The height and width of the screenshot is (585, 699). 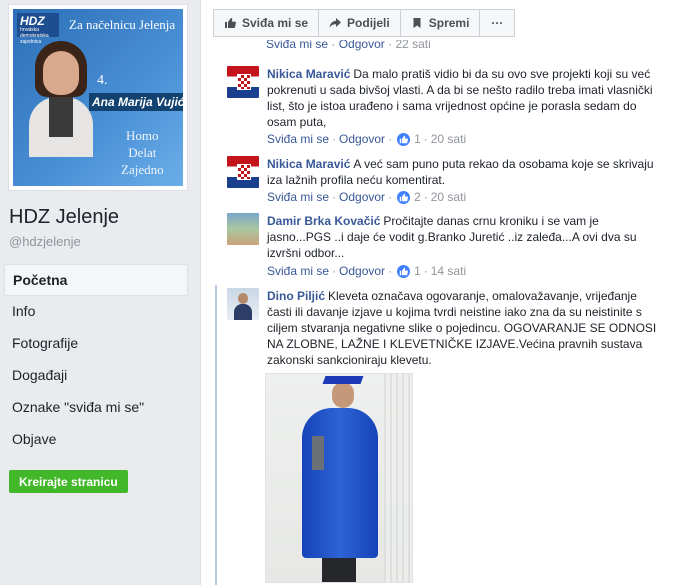 What do you see at coordinates (216, 435) in the screenshot?
I see `thread-line` at bounding box center [216, 435].